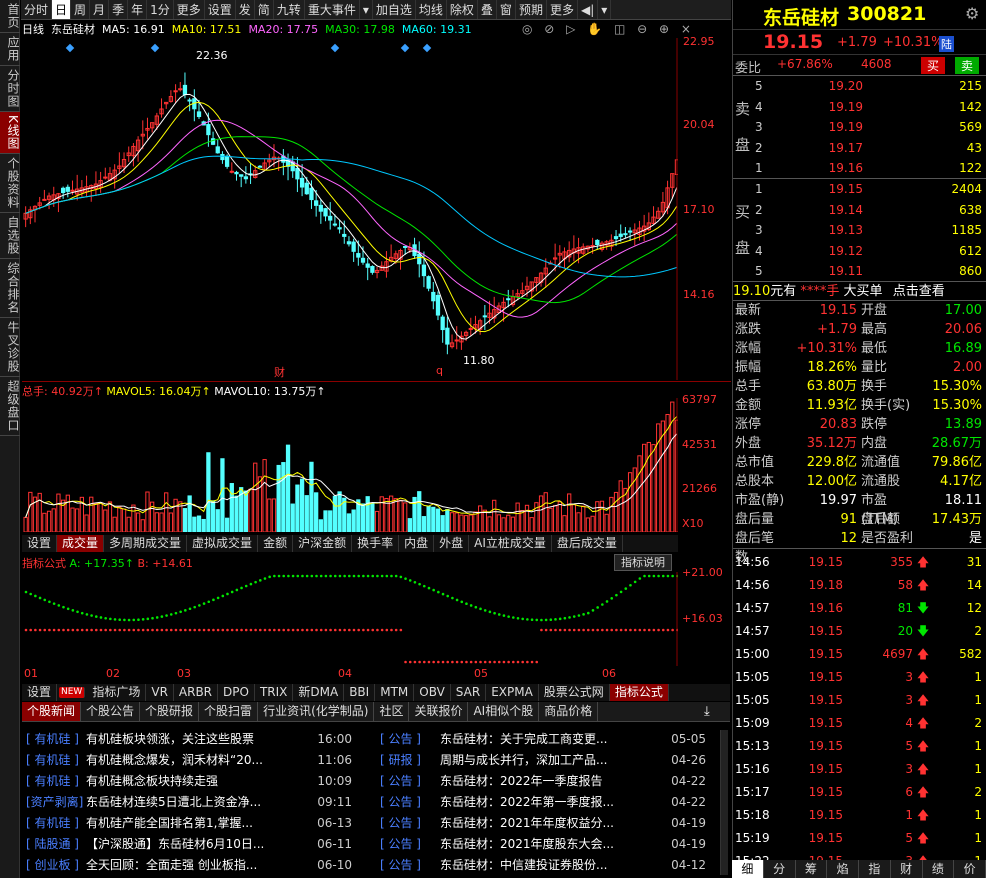 The image size is (986, 878). Describe the element at coordinates (10, 16) in the screenshot. I see `left-tab: 首页` at that location.